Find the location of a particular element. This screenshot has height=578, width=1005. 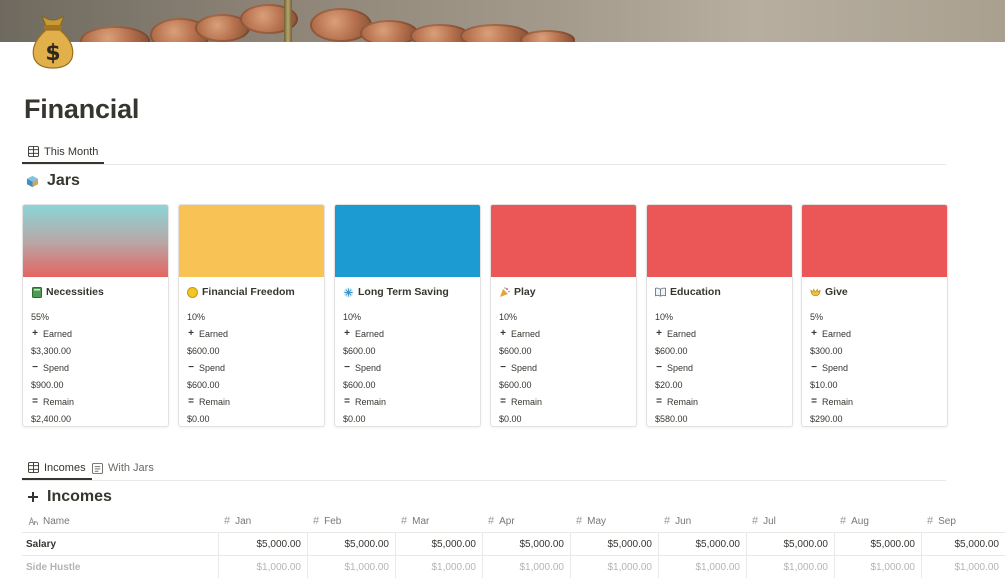

jar-percent: 5% is located at coordinates (817, 316).